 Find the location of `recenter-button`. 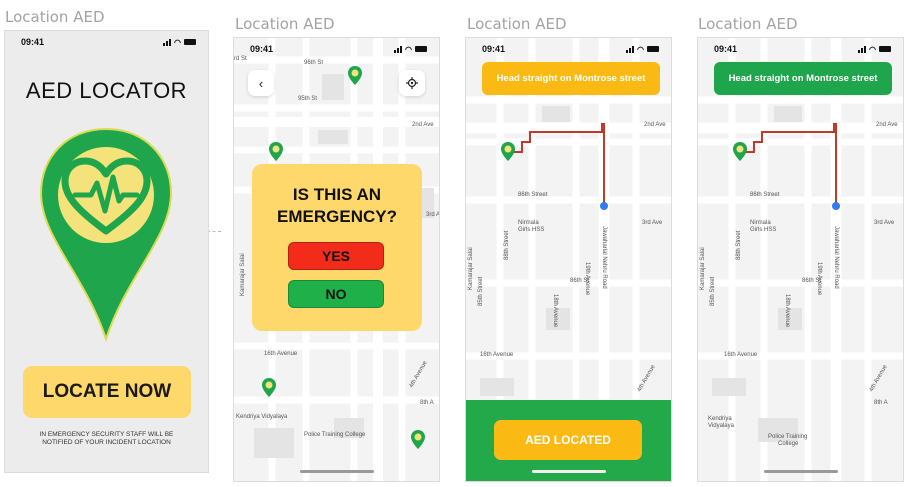

recenter-button is located at coordinates (412, 83).